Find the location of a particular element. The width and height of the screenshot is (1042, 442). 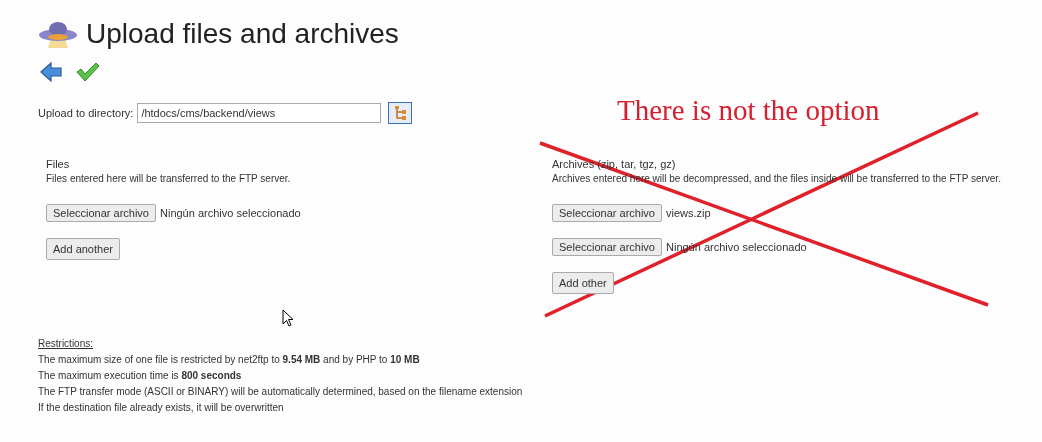

restriction-text: The maximum size of one file is restricted by net2ftp to 9.54 MB and by PHP to 10 MB is located at coordinates (229, 359).